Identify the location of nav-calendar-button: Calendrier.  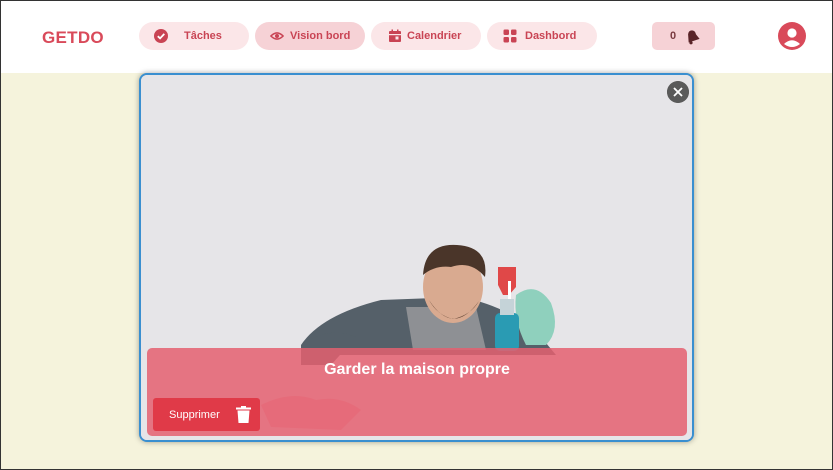
(426, 36).